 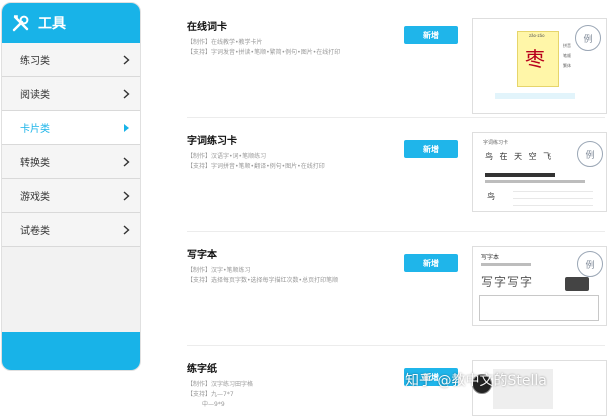 I want to click on pinyin-text: zǎo-zǎo, so click(x=537, y=35).